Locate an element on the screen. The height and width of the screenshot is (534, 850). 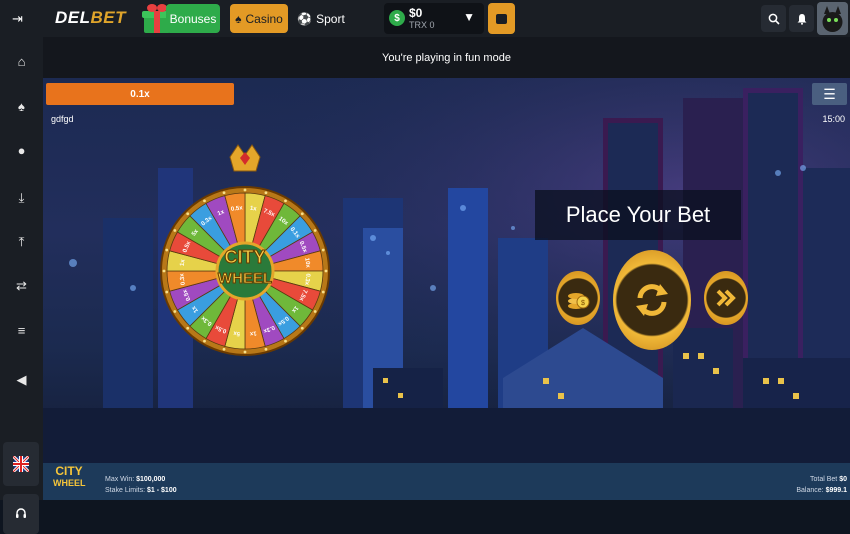
city-wheel-logo: CITY WHEEL is located at coordinates (69, 481).